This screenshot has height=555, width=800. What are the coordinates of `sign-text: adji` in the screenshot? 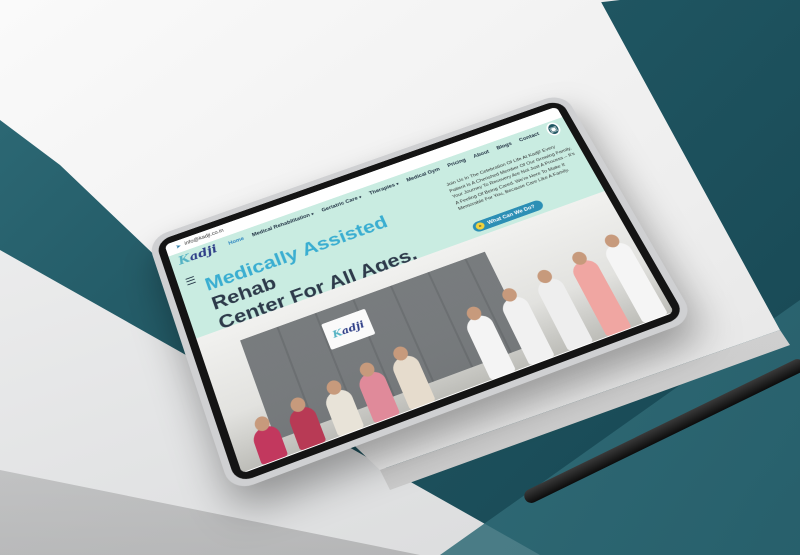 It's located at (353, 327).